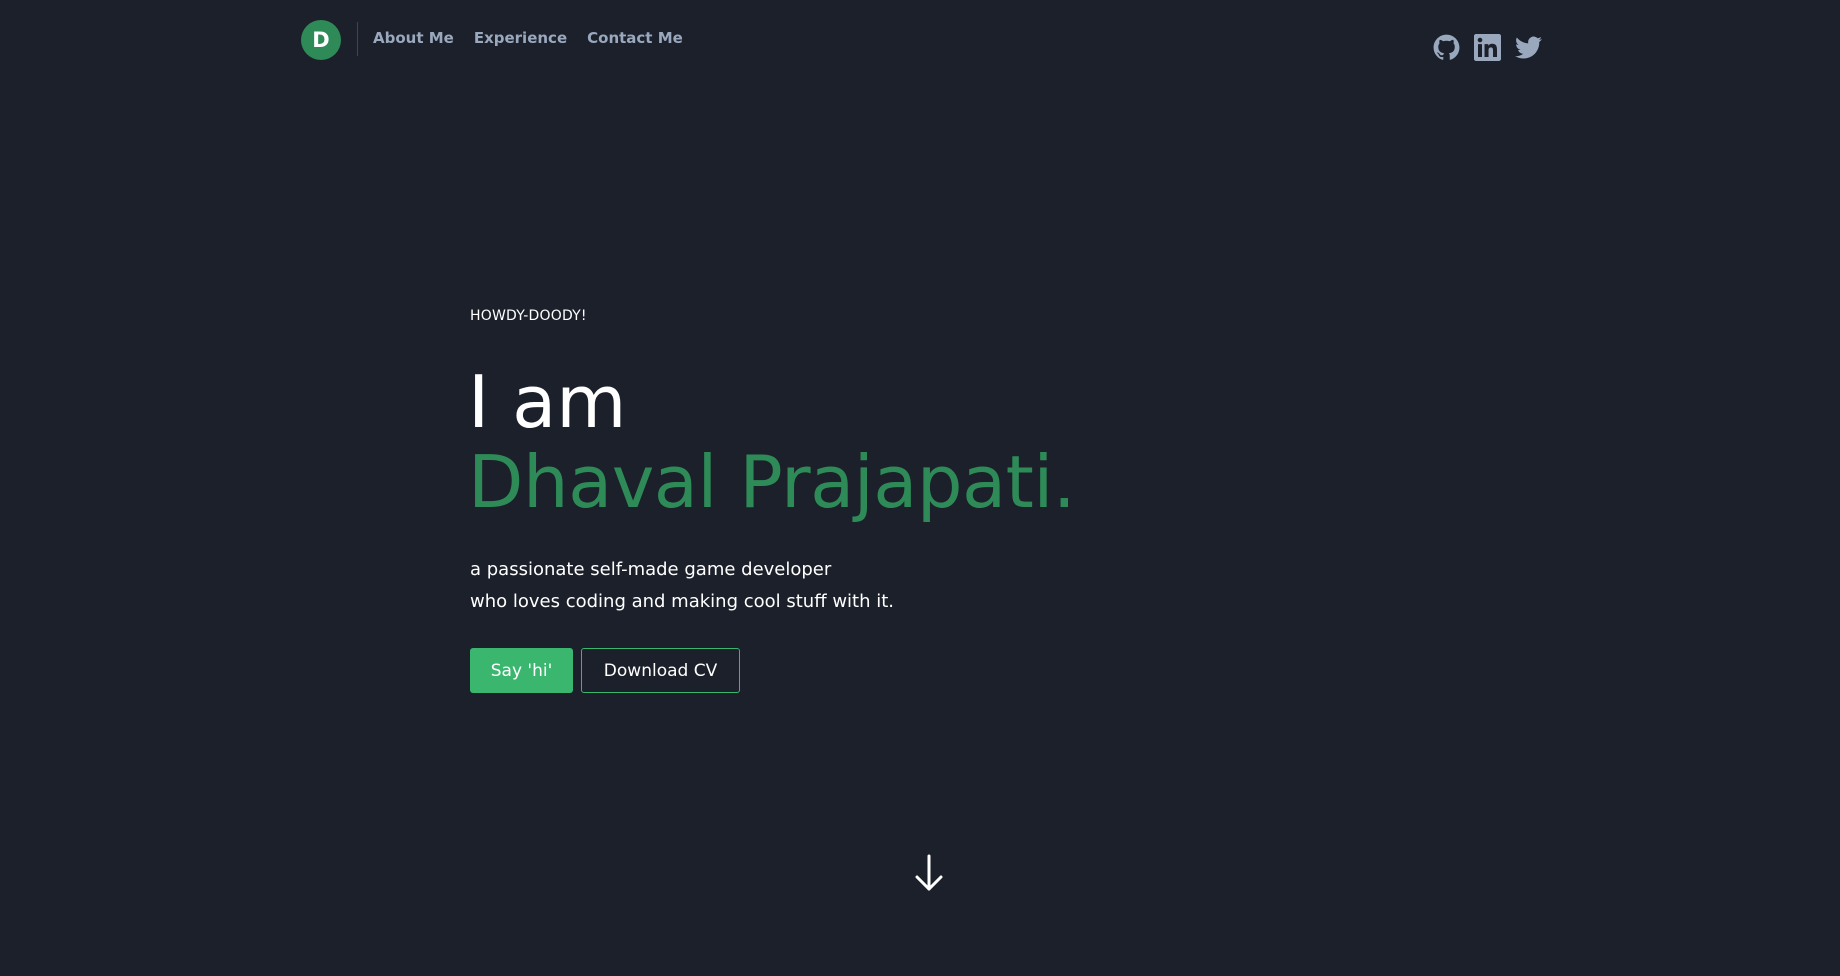  I want to click on download-cv-button: Download CV, so click(660, 670).